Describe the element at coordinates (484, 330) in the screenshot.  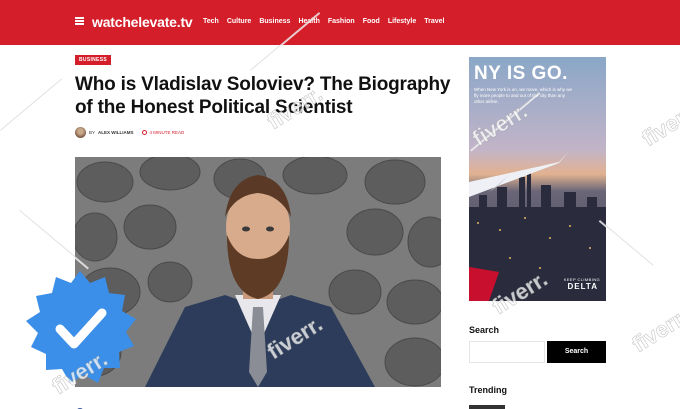
I see `search-heading: Search` at that location.